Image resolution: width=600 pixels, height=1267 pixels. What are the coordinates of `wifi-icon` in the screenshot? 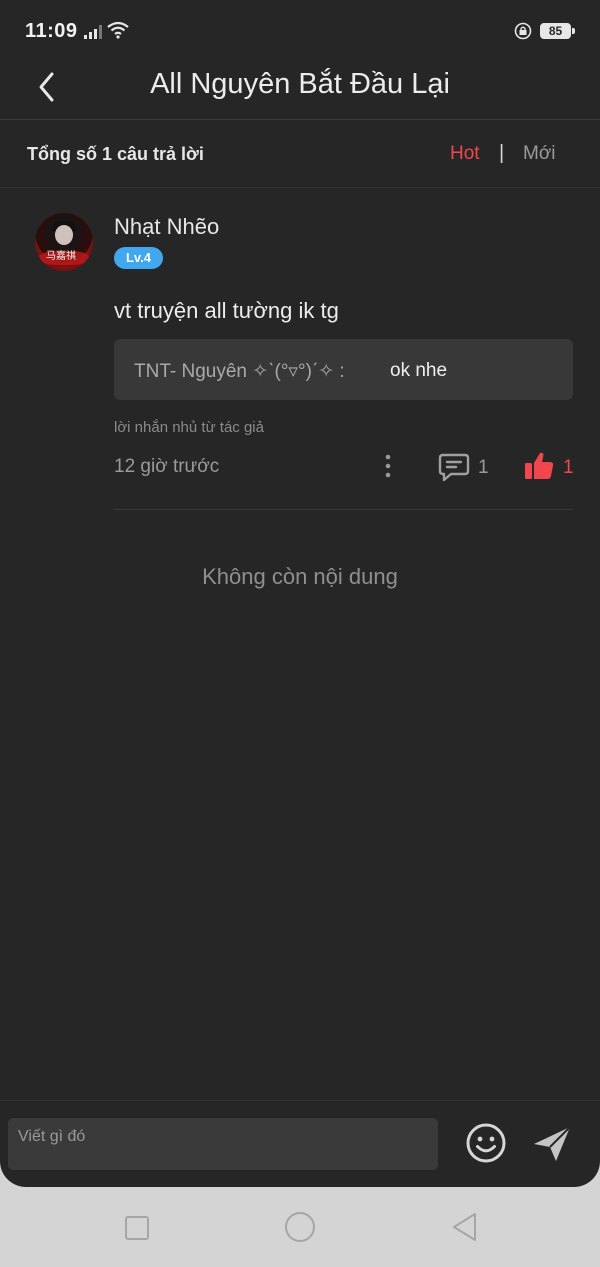 It's located at (118, 30).